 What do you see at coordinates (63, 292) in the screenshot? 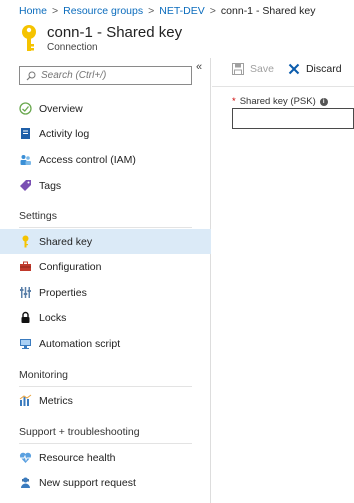
I see `nav-label: Properties` at bounding box center [63, 292].